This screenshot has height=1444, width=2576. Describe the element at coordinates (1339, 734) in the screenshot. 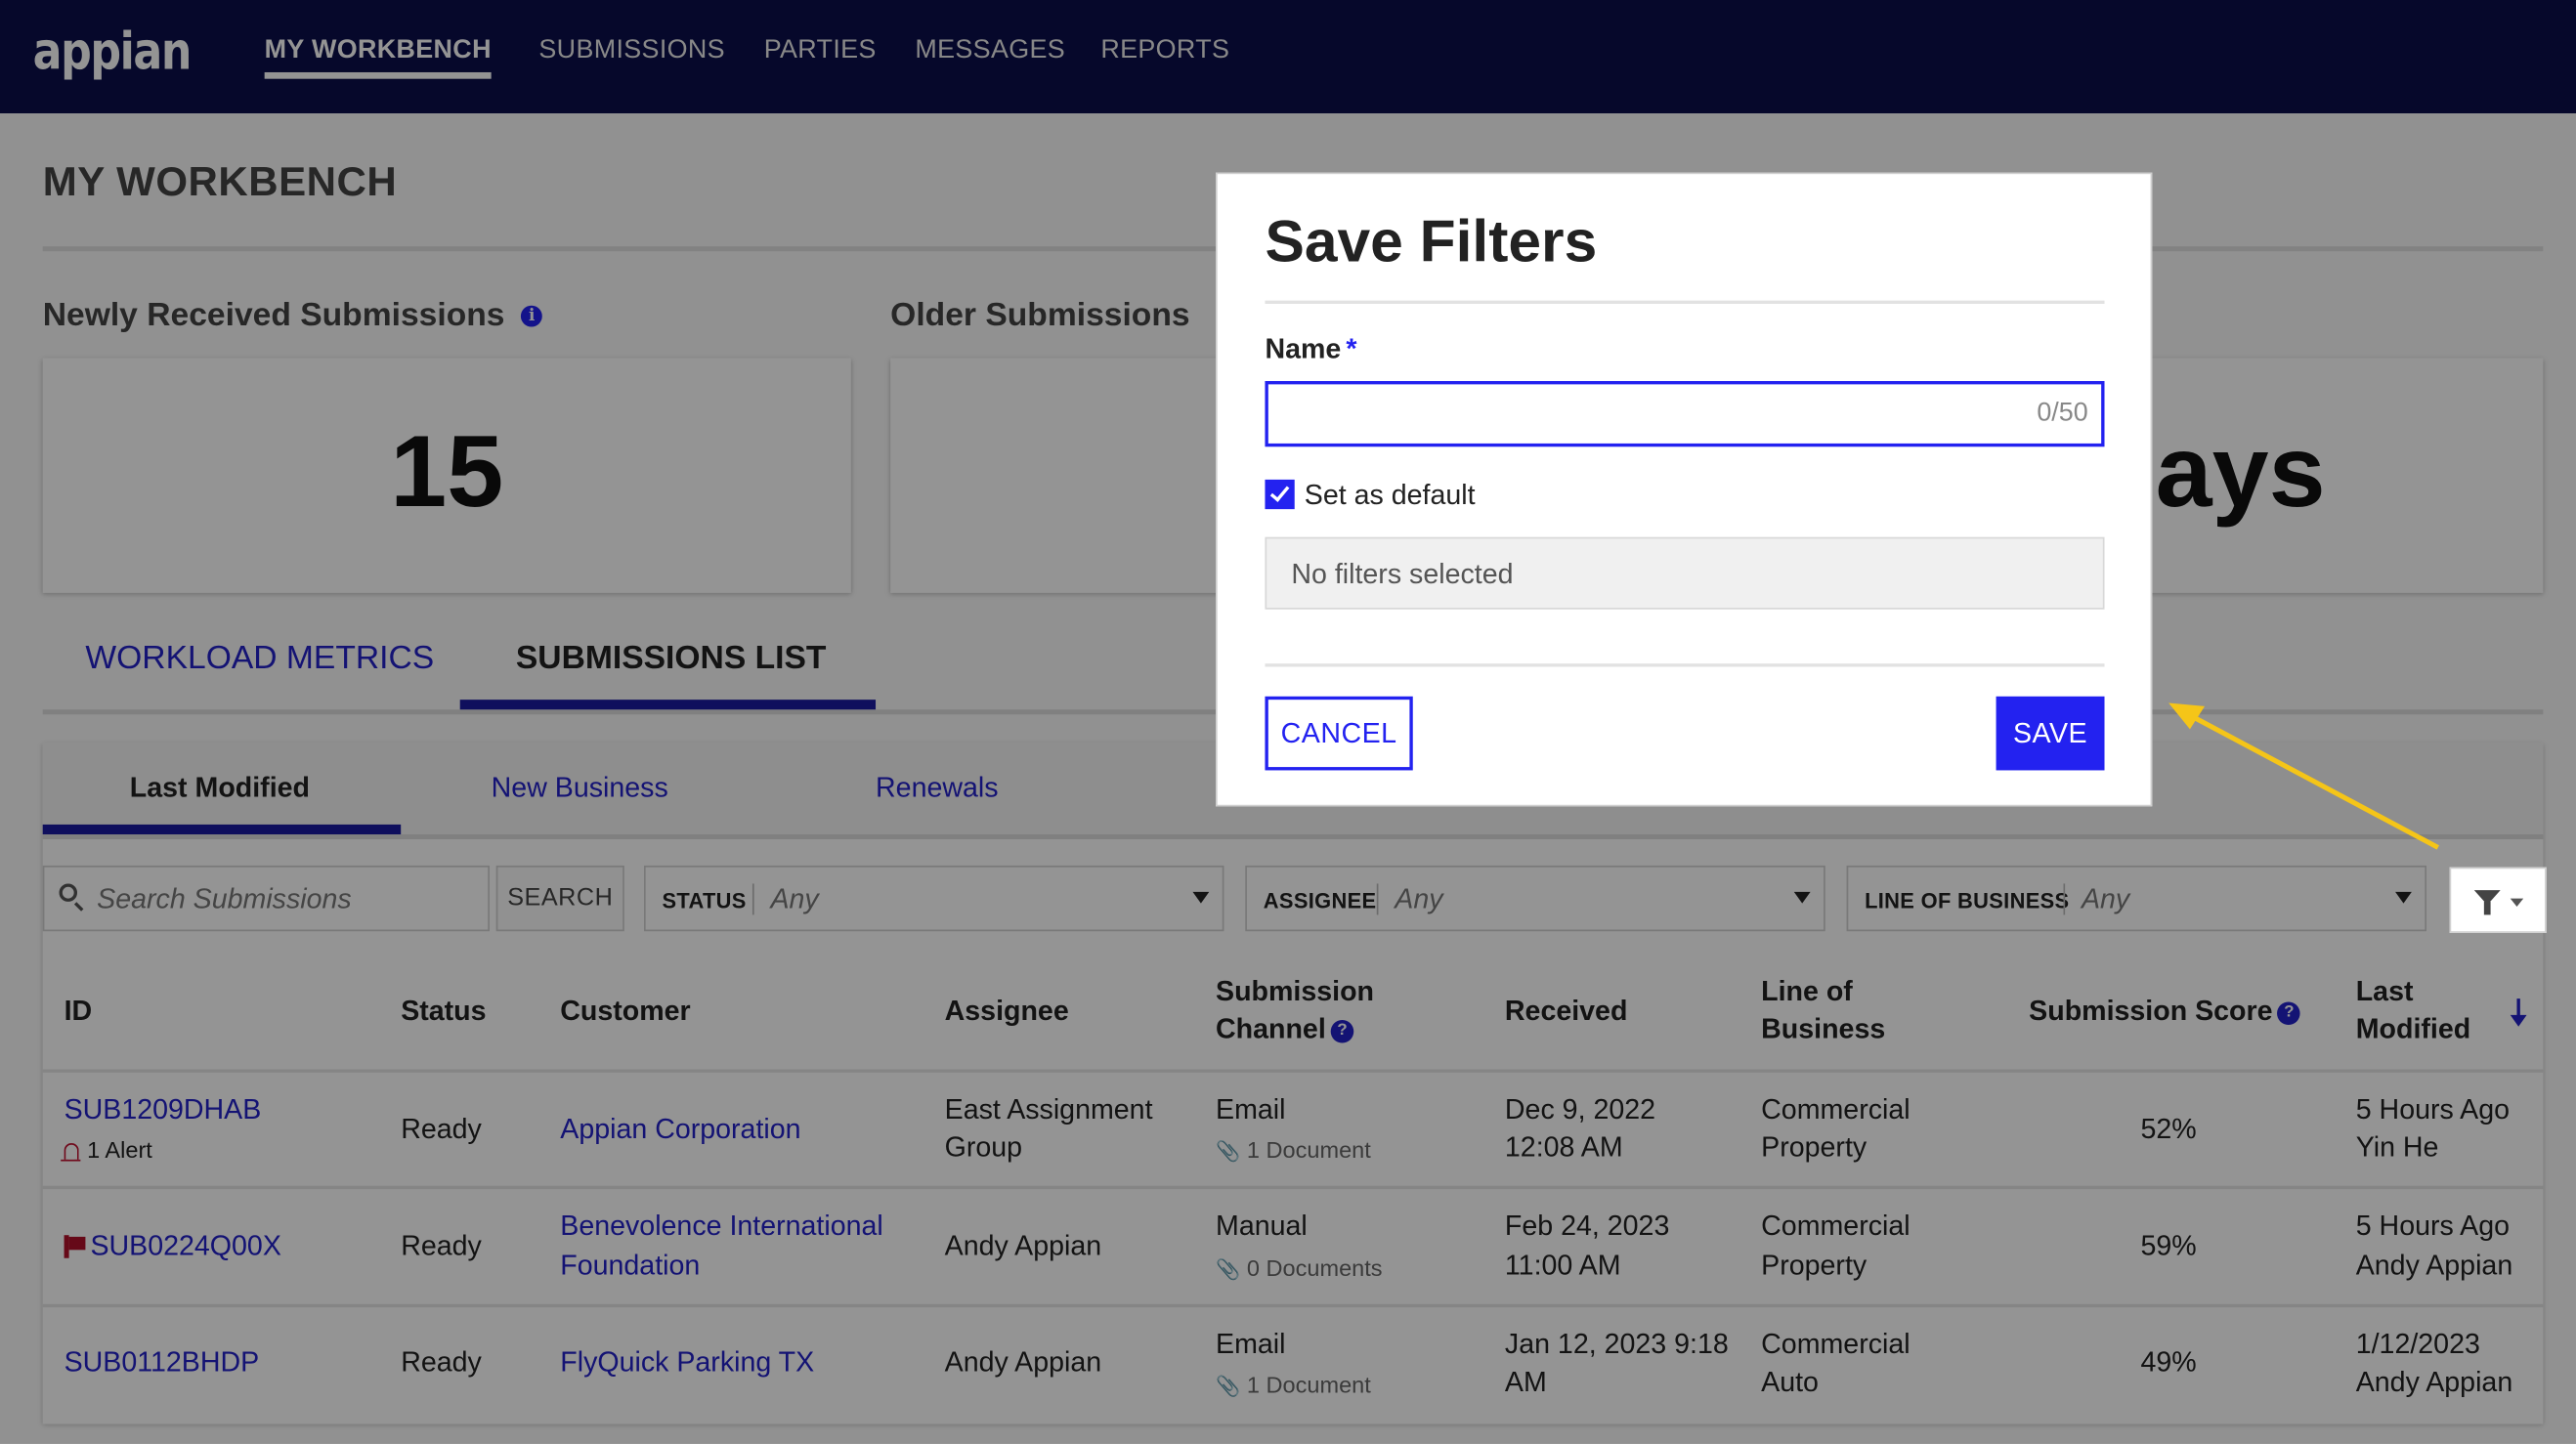

I see `cancel-button: CANCEL` at that location.